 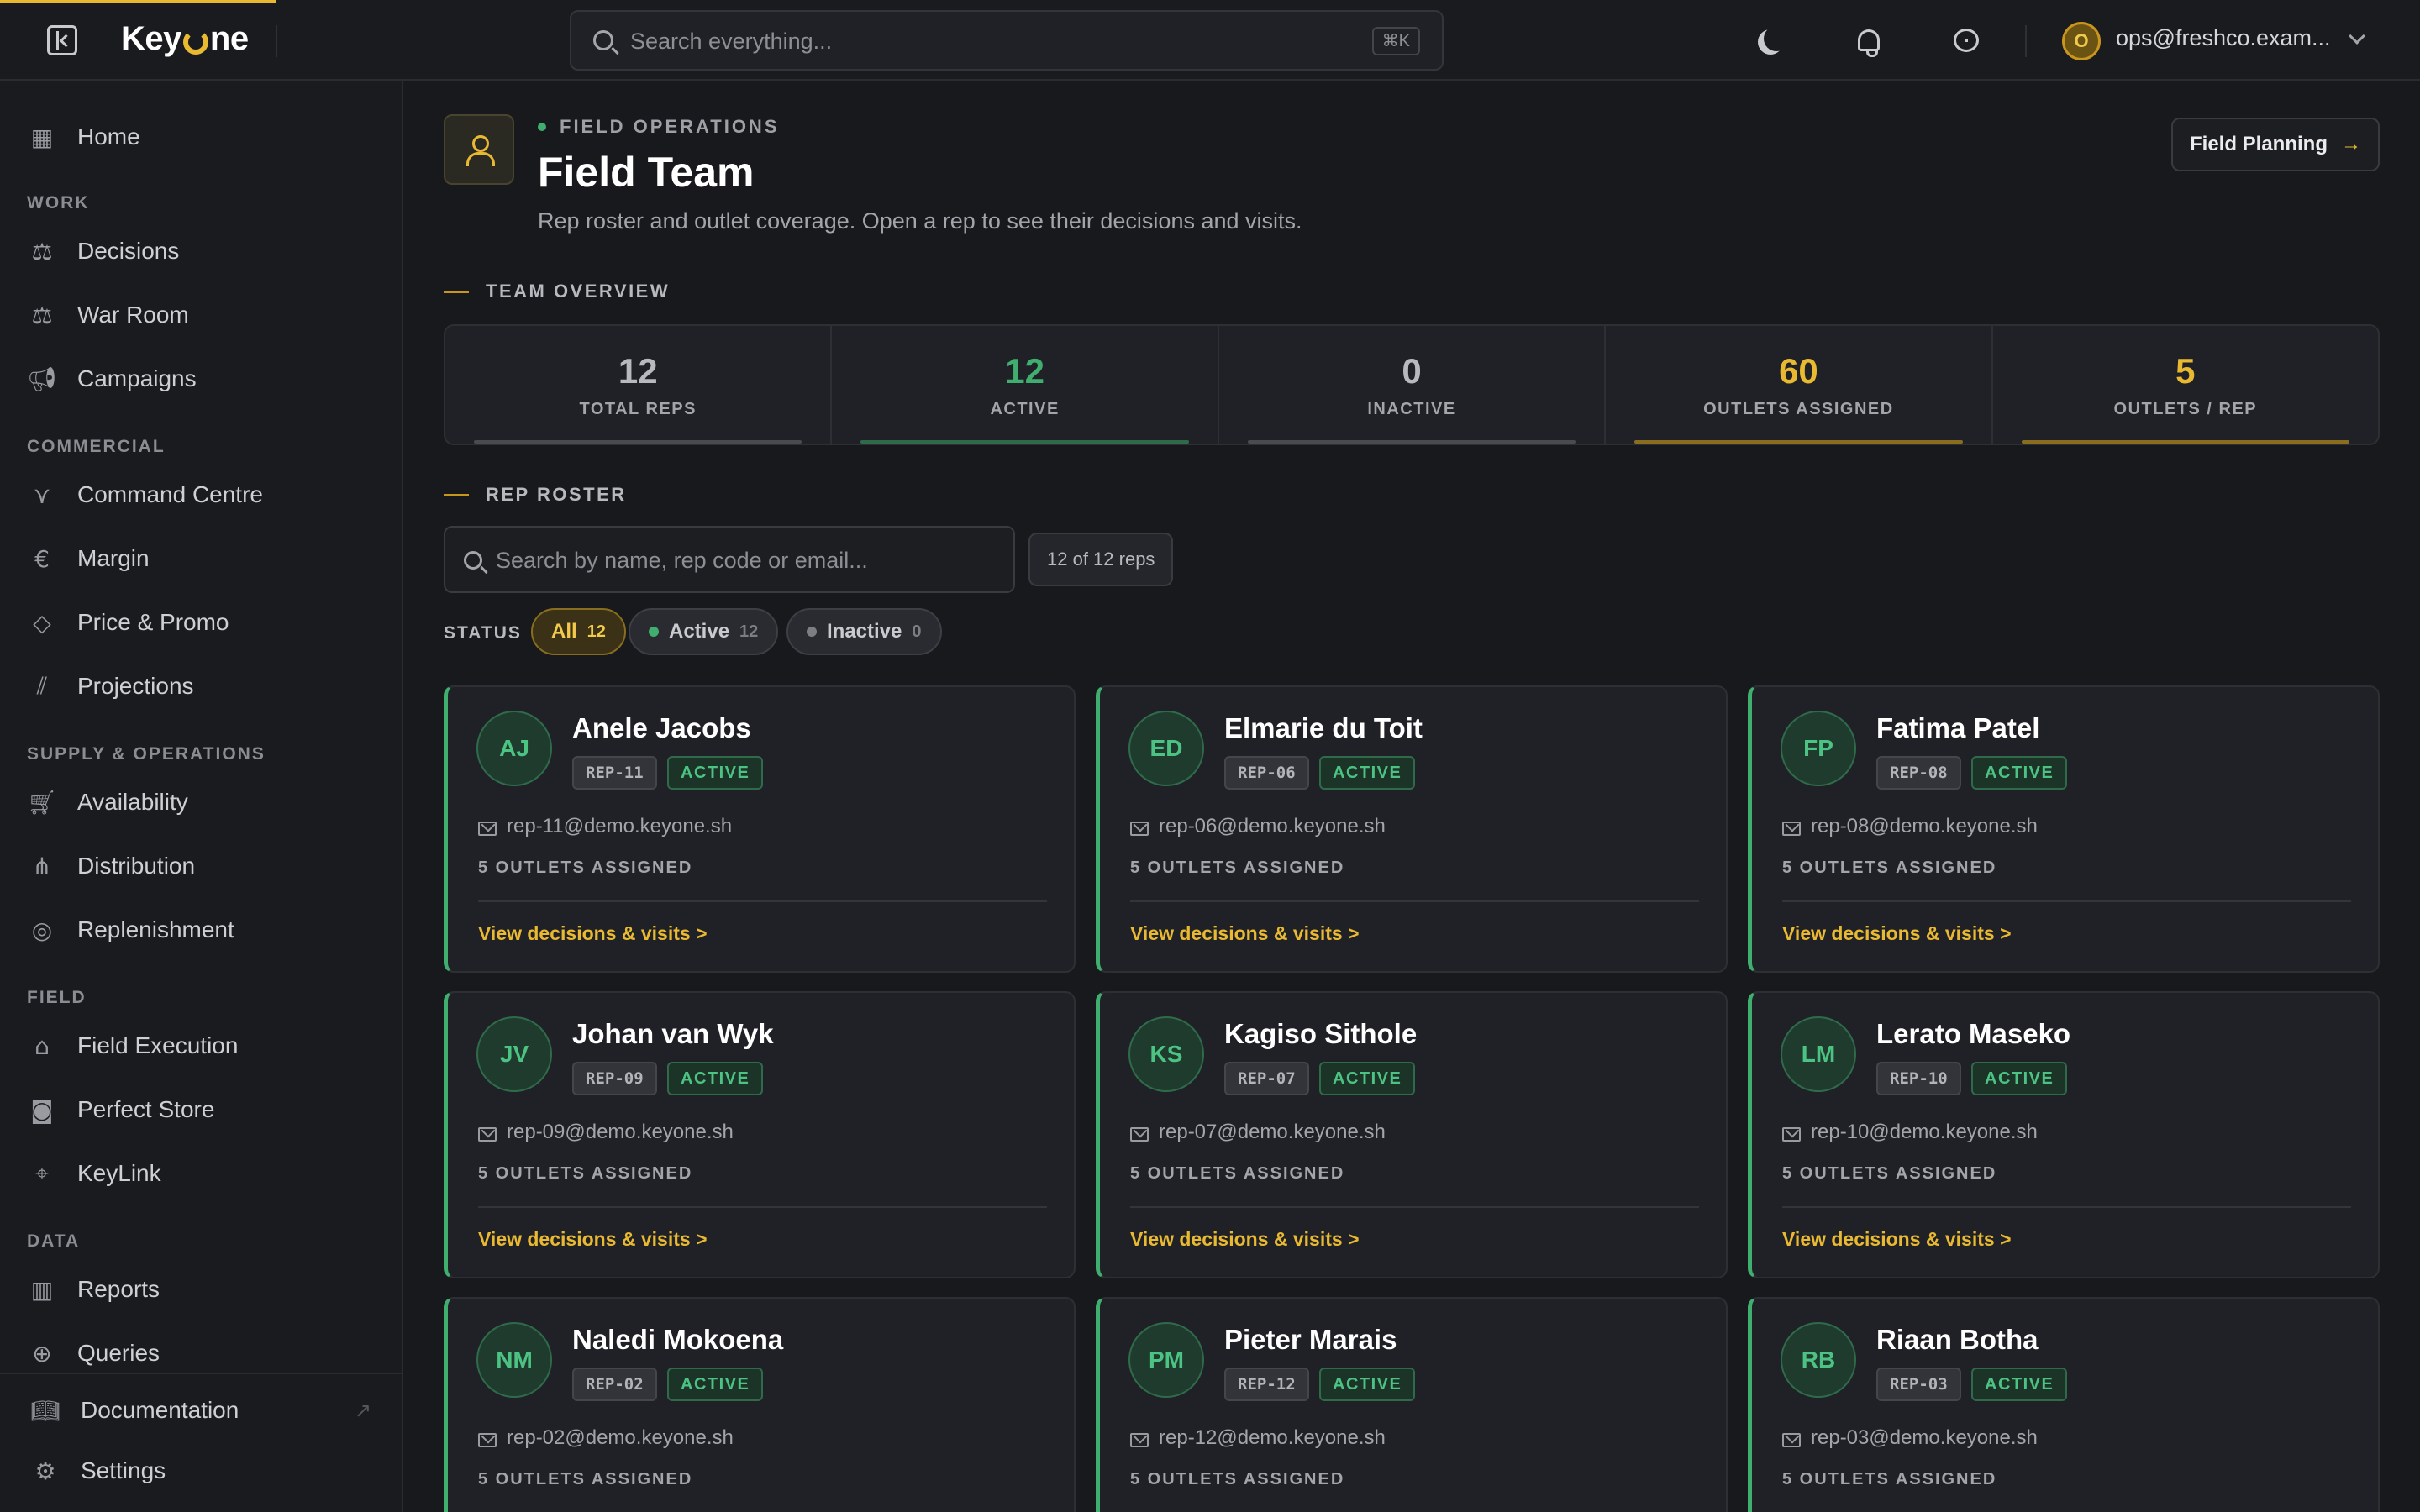 I want to click on global-search: ⌘K, so click(x=1007, y=40).